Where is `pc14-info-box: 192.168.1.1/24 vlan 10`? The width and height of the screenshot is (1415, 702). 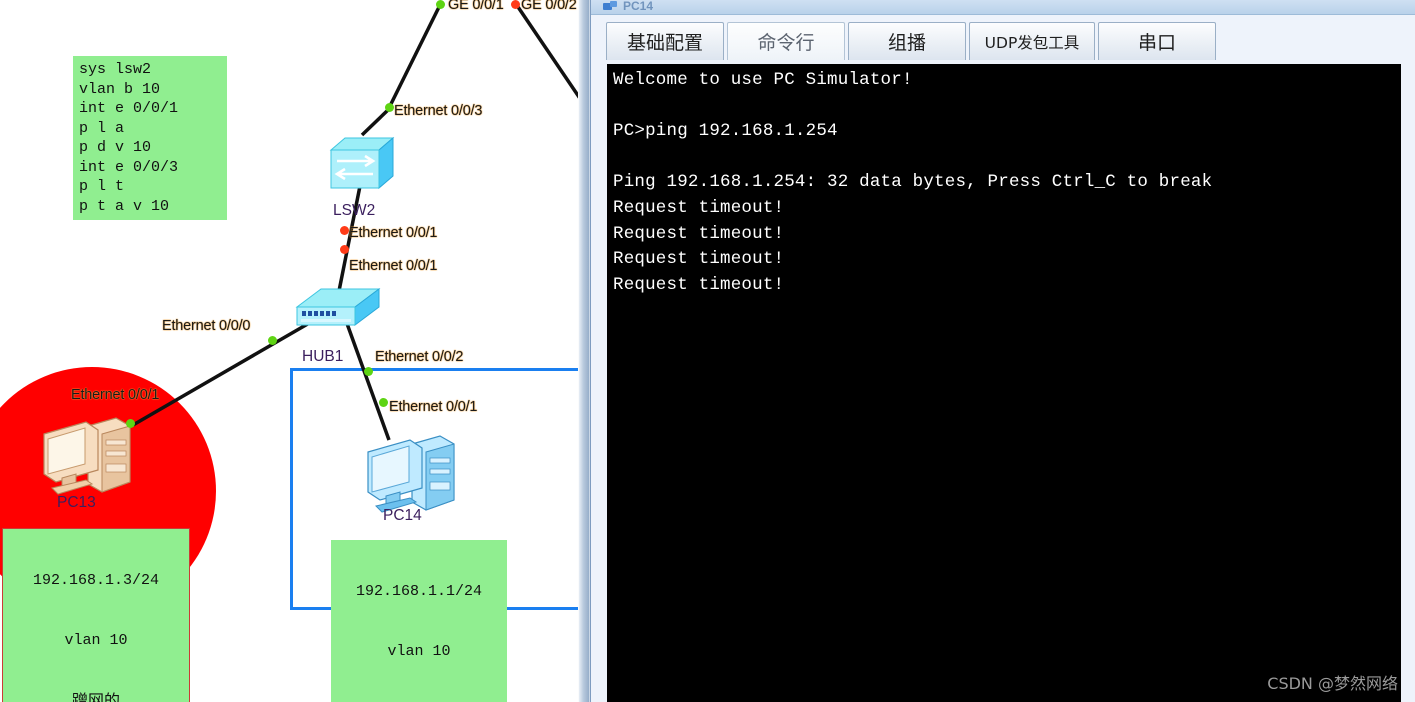
pc14-info-box: 192.168.1.1/24 vlan 10 is located at coordinates (419, 621).